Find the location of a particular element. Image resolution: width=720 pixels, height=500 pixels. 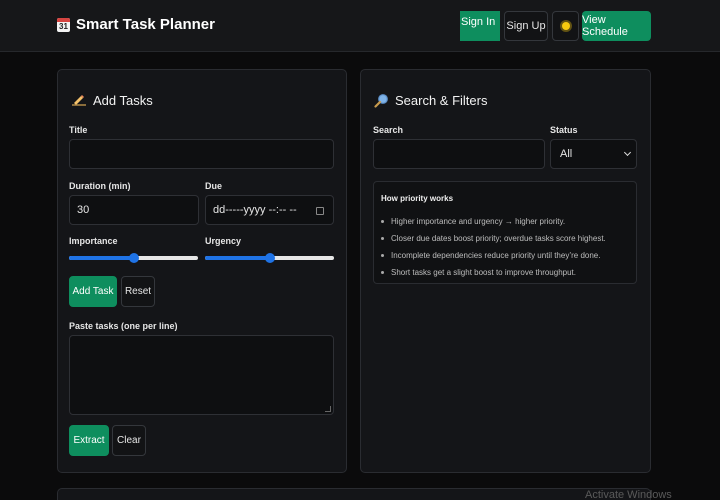

sign-in-button: Sign In is located at coordinates (480, 26).